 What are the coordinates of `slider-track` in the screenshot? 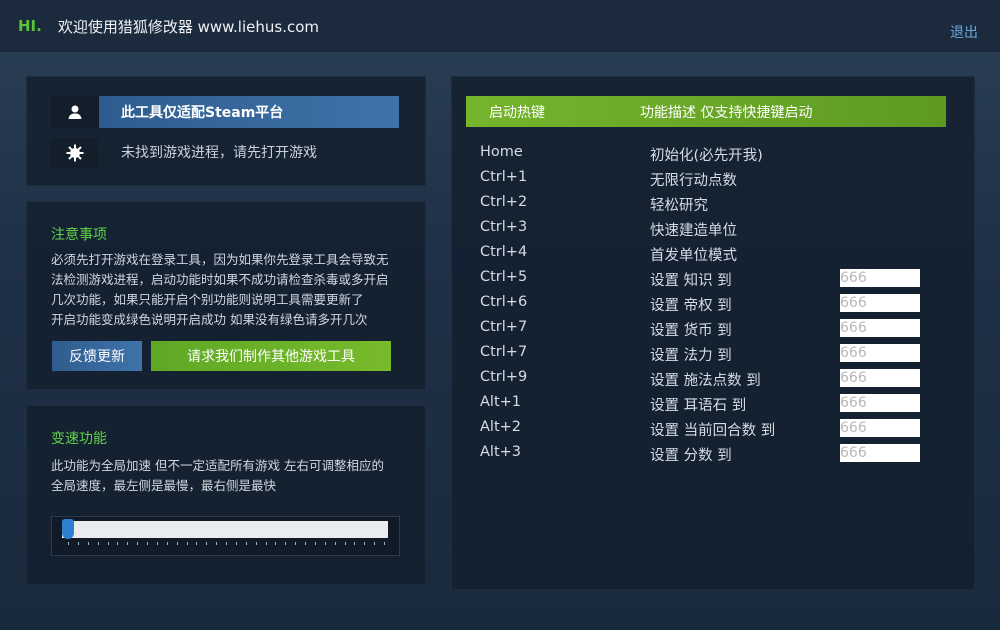 It's located at (225, 529).